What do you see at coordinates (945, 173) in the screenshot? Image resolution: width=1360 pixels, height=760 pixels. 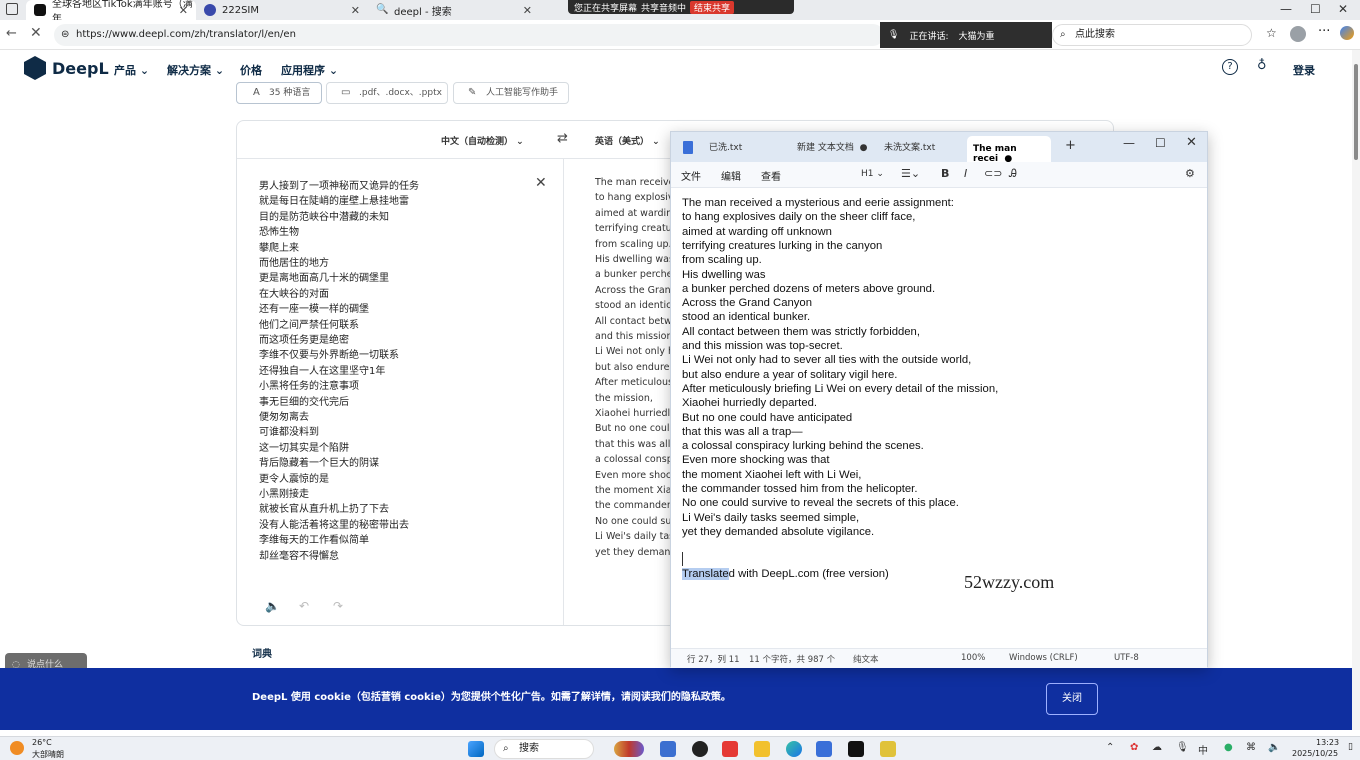 I see `bold-icon: B` at bounding box center [945, 173].